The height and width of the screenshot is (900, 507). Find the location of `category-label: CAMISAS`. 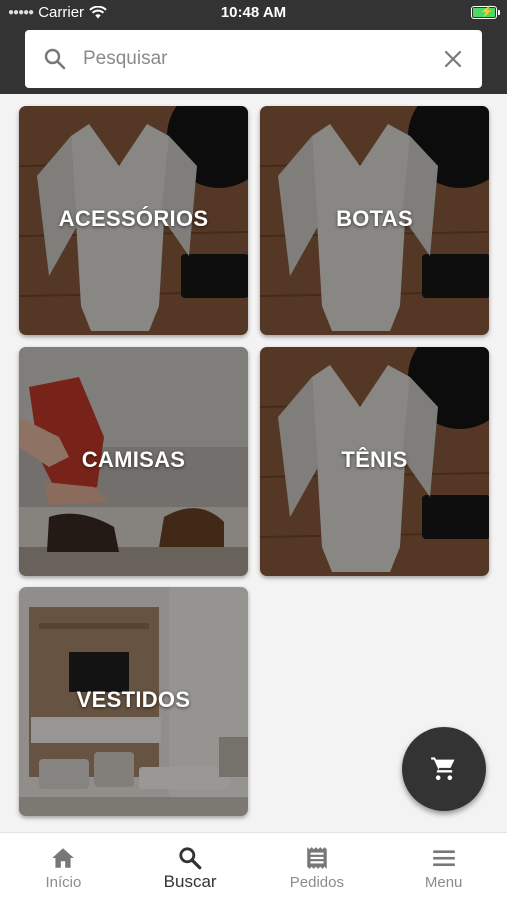

category-label: CAMISAS is located at coordinates (133, 459).